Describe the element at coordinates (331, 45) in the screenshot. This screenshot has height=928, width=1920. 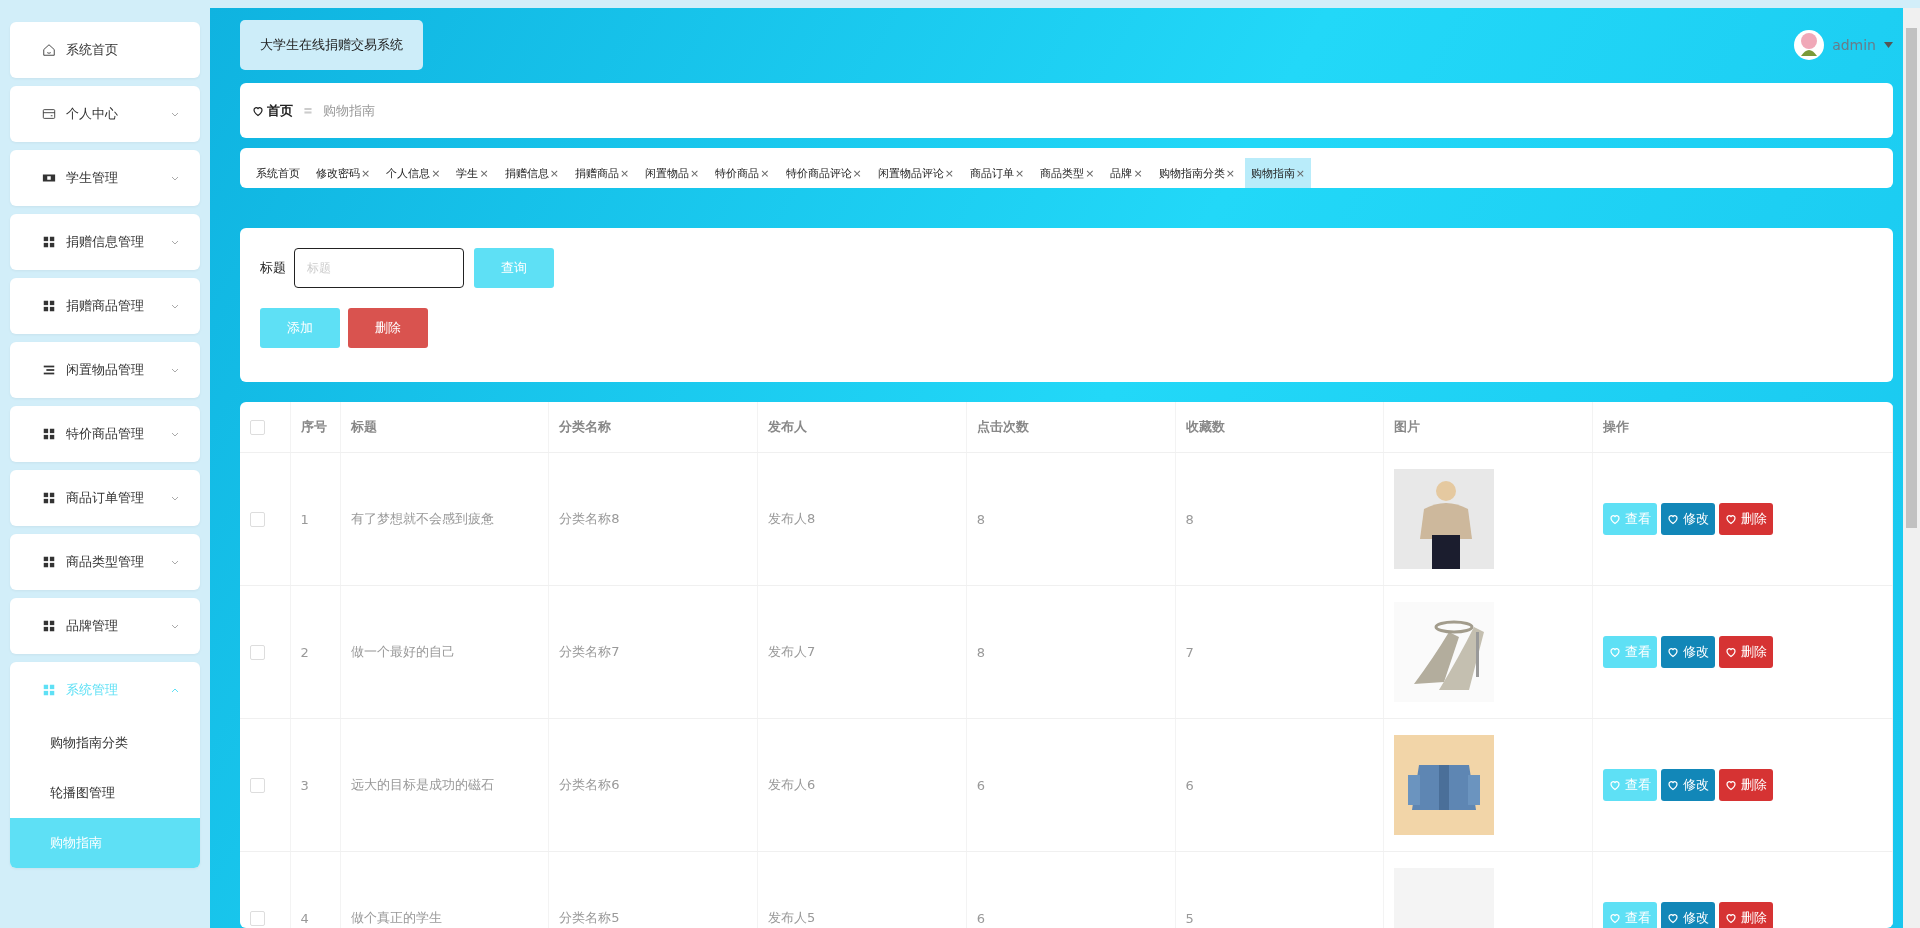
I see `system-title: 大学生在线捐赠交易系统` at that location.